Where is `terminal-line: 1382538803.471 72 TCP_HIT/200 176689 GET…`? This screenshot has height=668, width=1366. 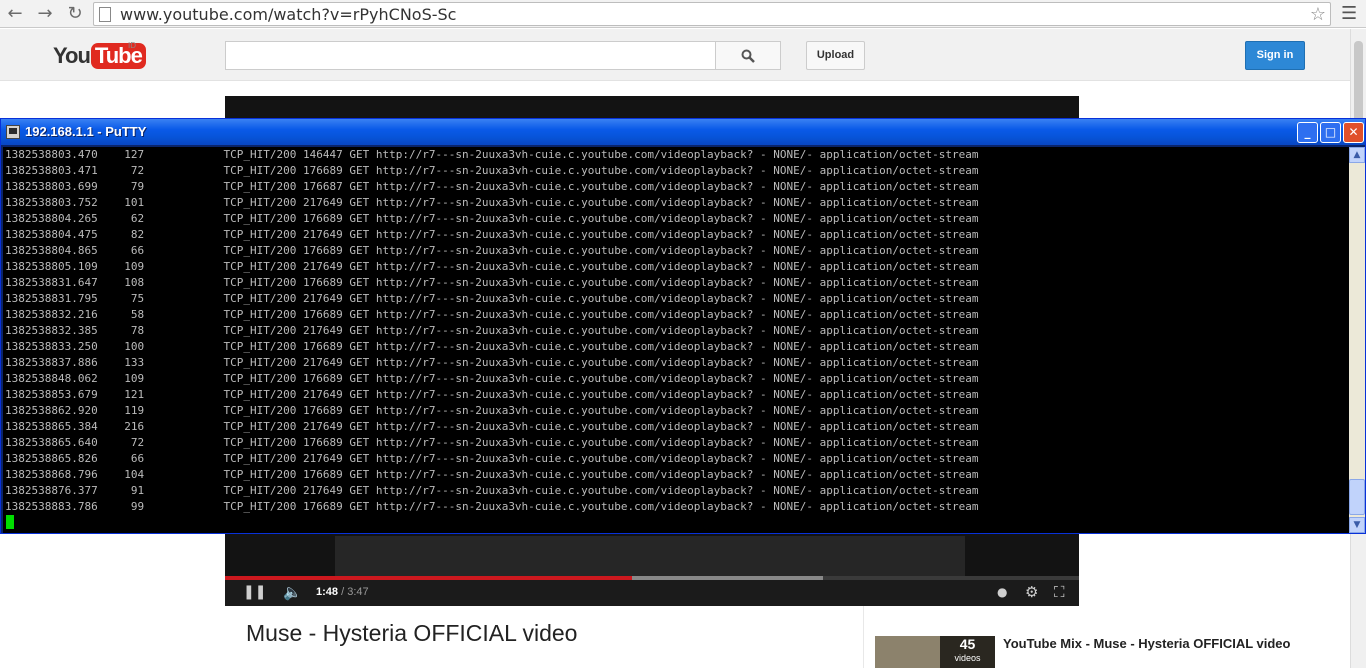
terminal-line: 1382538803.471 72 TCP_HIT/200 176689 GET… is located at coordinates (492, 170).